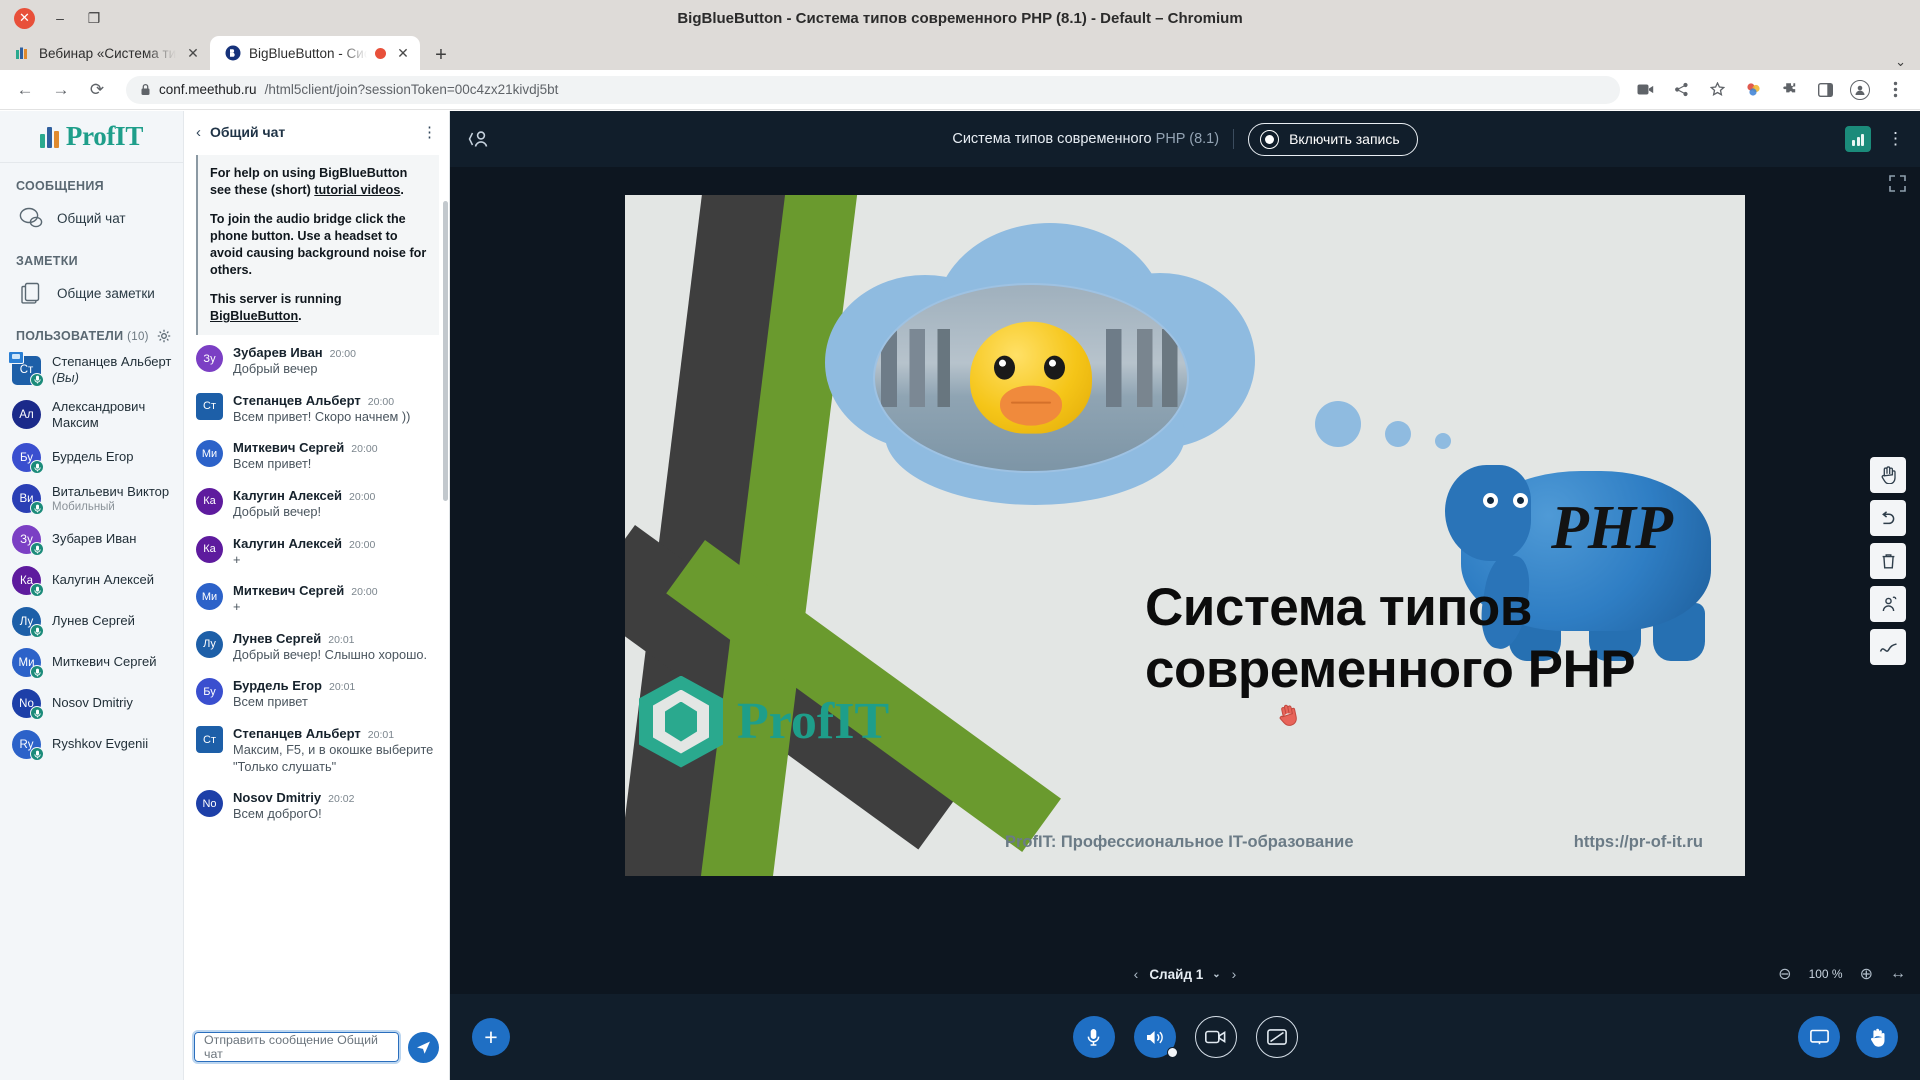 The height and width of the screenshot is (1080, 1920). What do you see at coordinates (288, 495) in the screenshot?
I see `chat-message-author: Калугин Алексей` at bounding box center [288, 495].